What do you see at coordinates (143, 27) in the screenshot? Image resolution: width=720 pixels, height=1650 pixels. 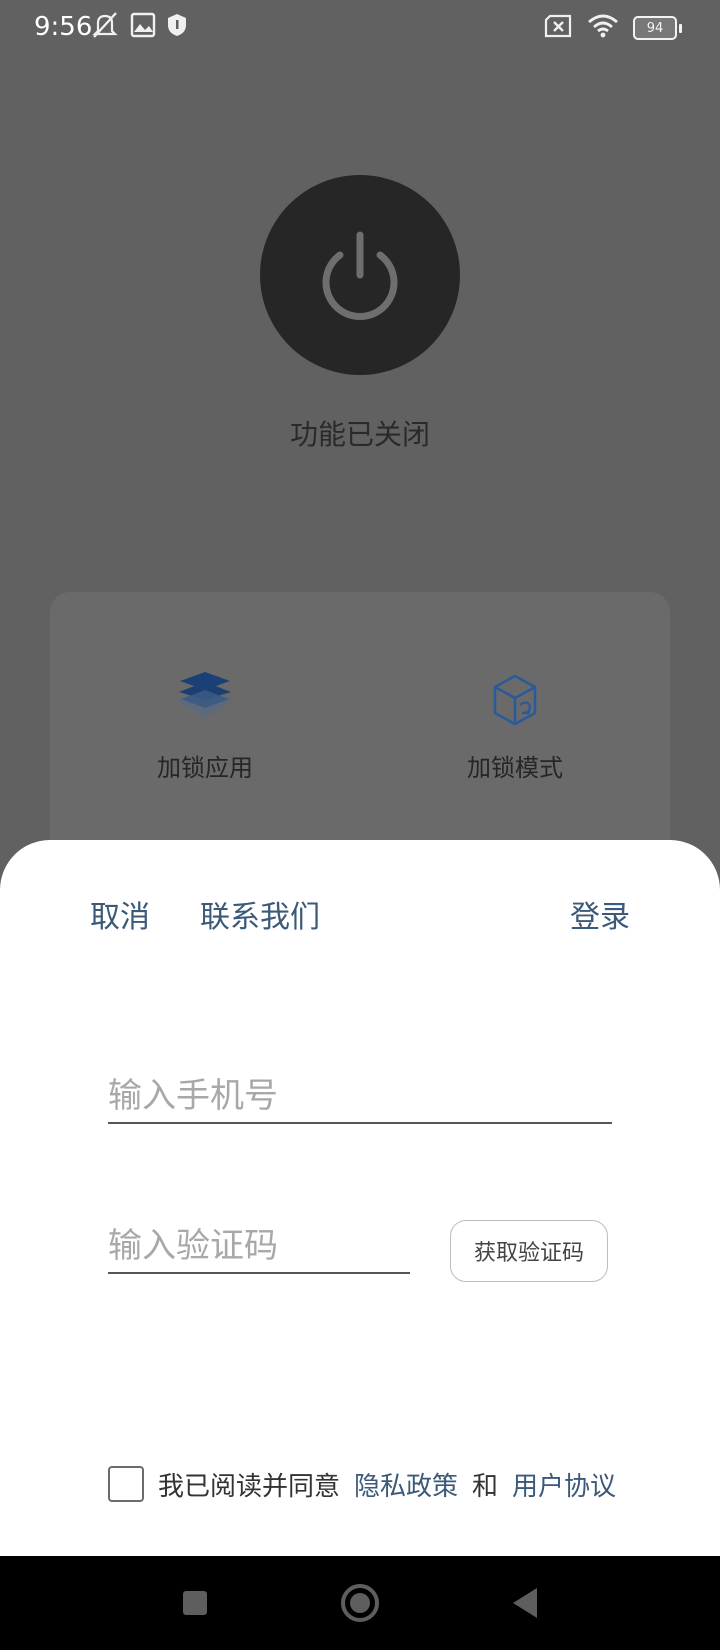 I see `photo-icon` at bounding box center [143, 27].